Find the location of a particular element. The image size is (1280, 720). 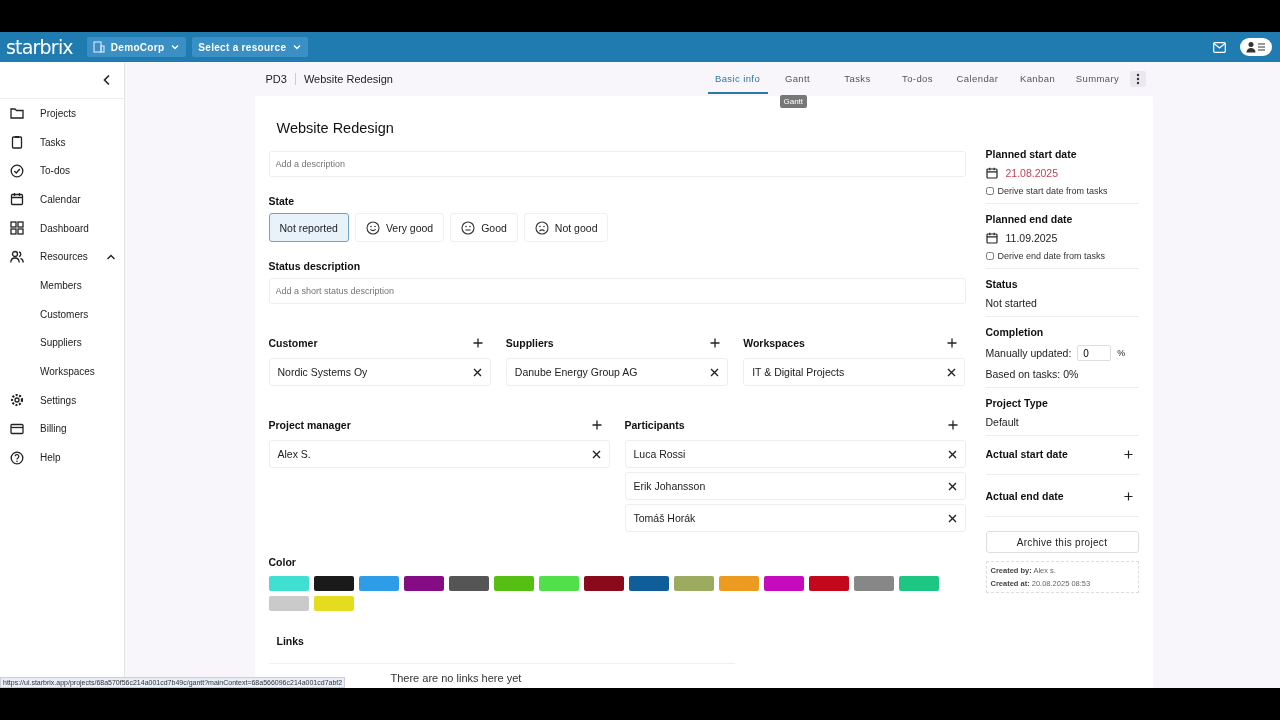

collapse-icon is located at coordinates (107, 80).